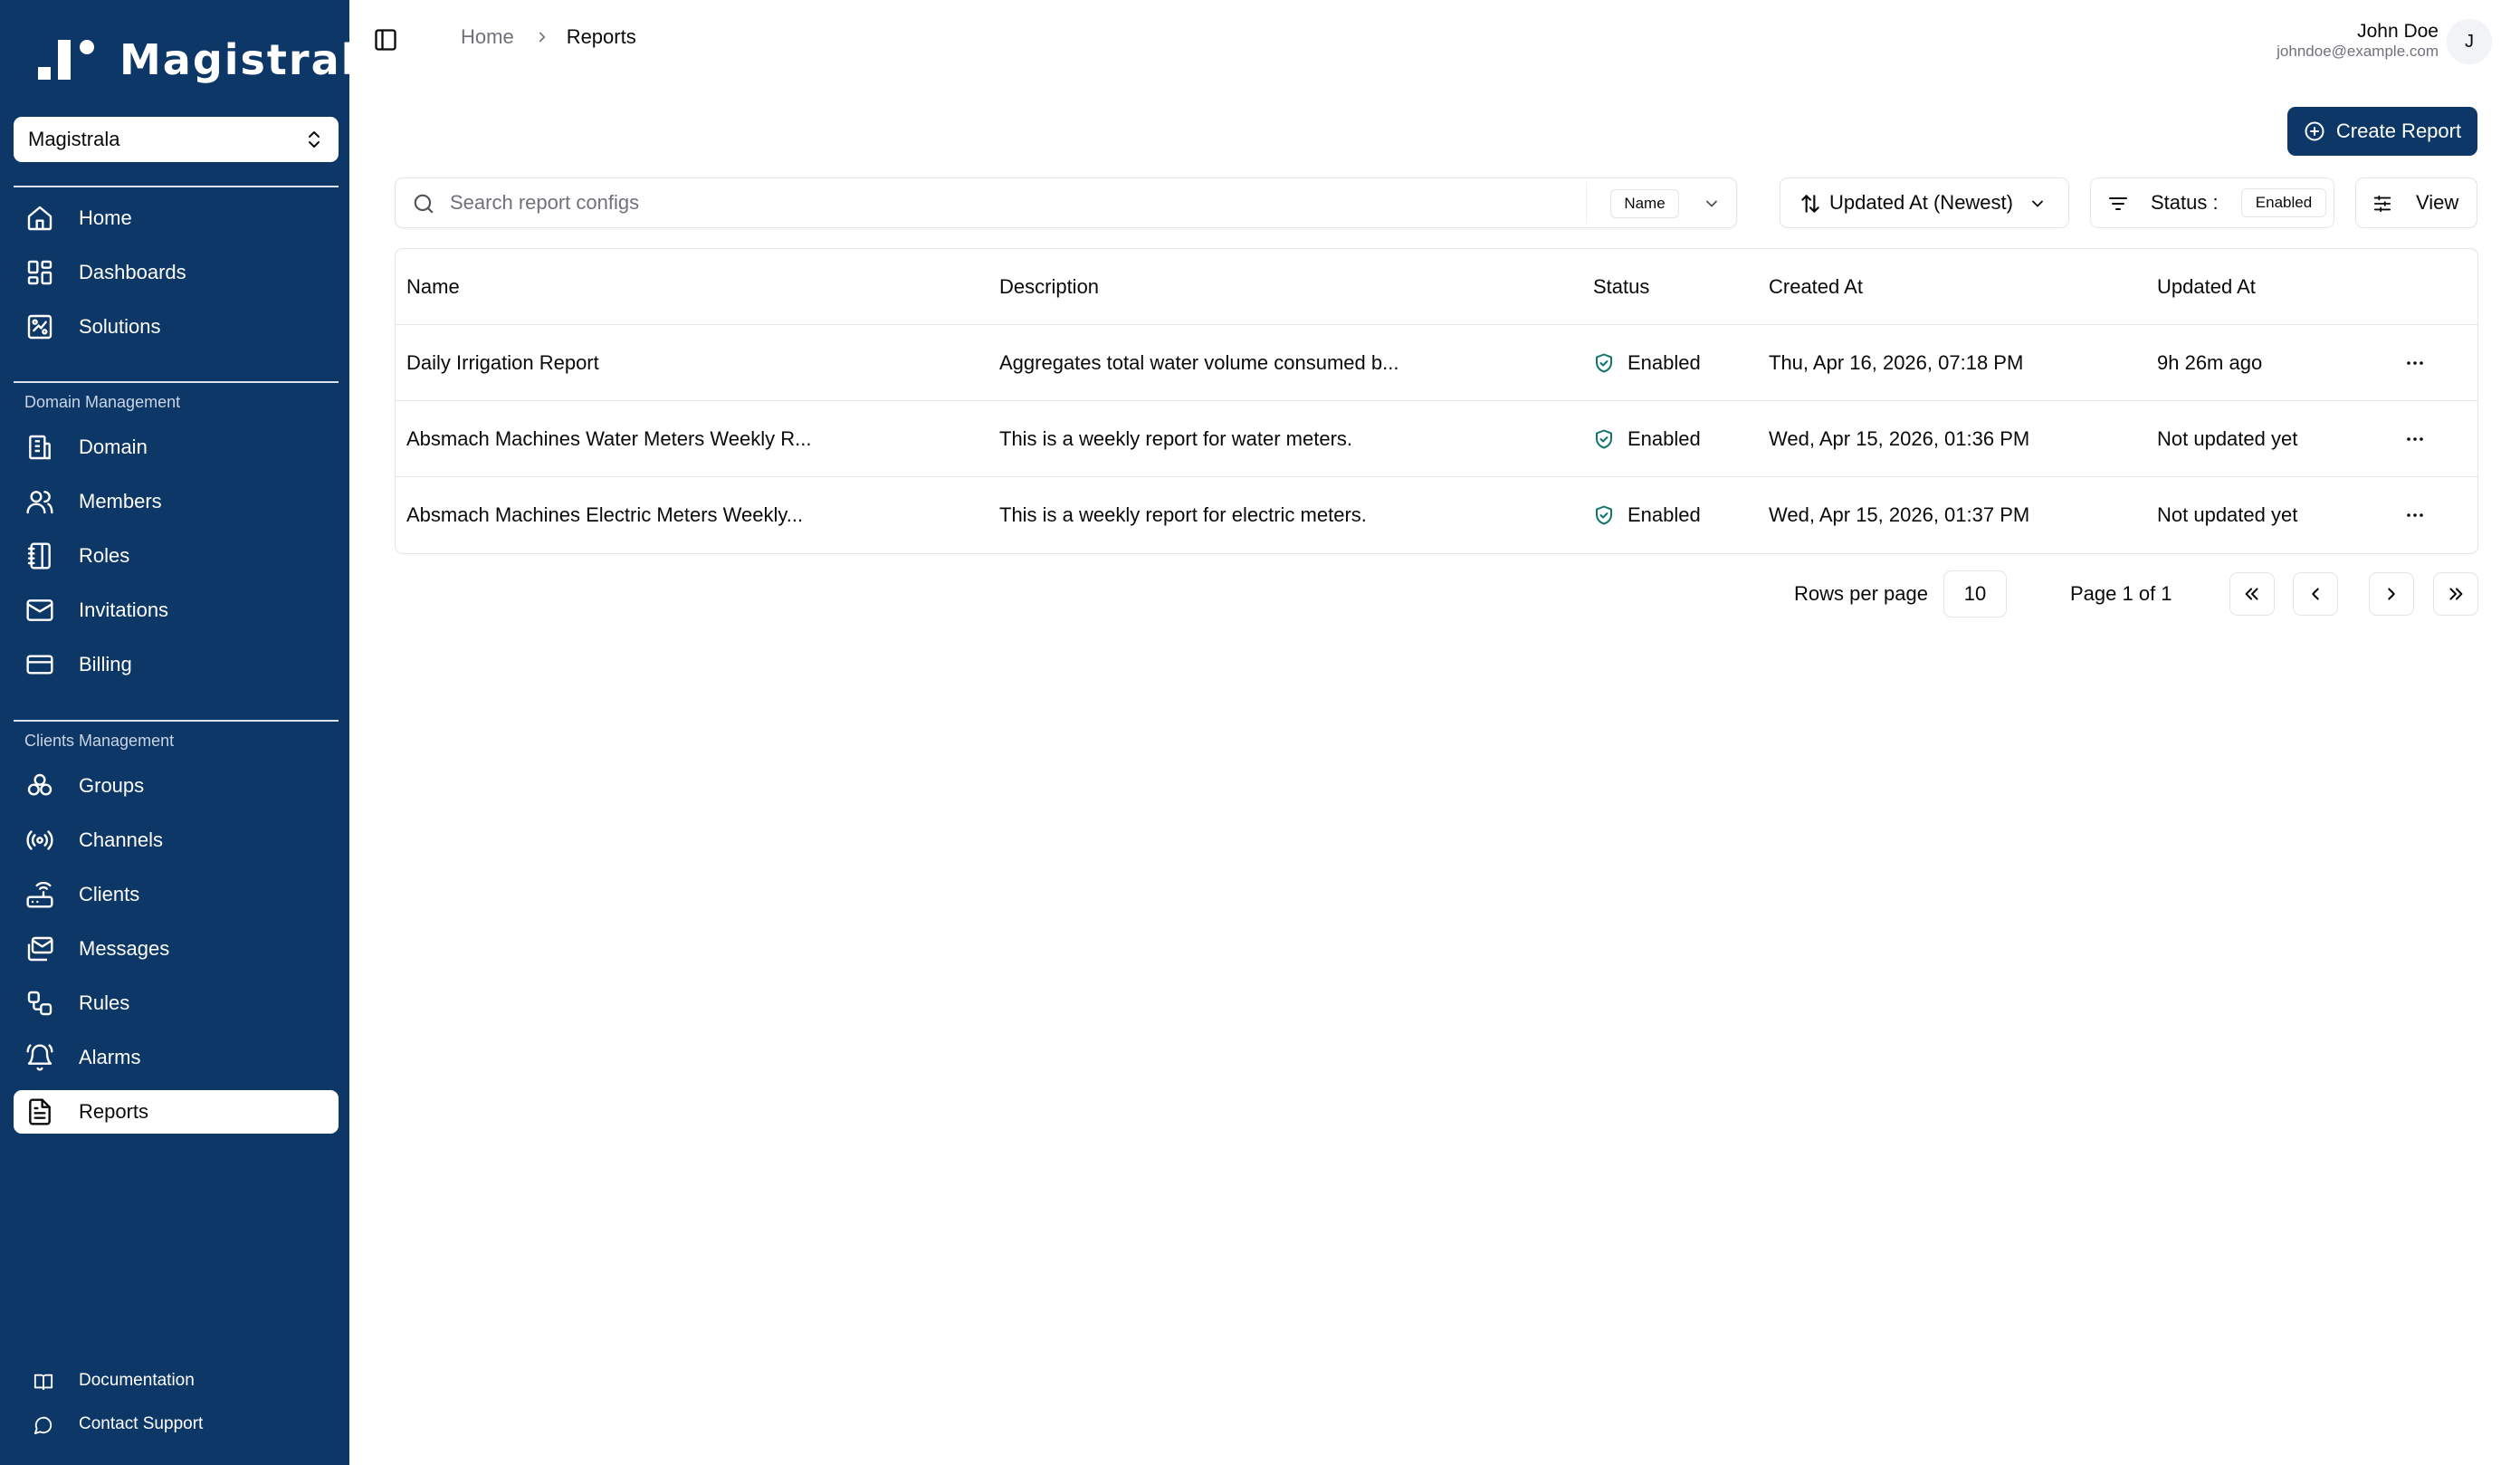  I want to click on sidebar-item-members: Members, so click(177, 502).